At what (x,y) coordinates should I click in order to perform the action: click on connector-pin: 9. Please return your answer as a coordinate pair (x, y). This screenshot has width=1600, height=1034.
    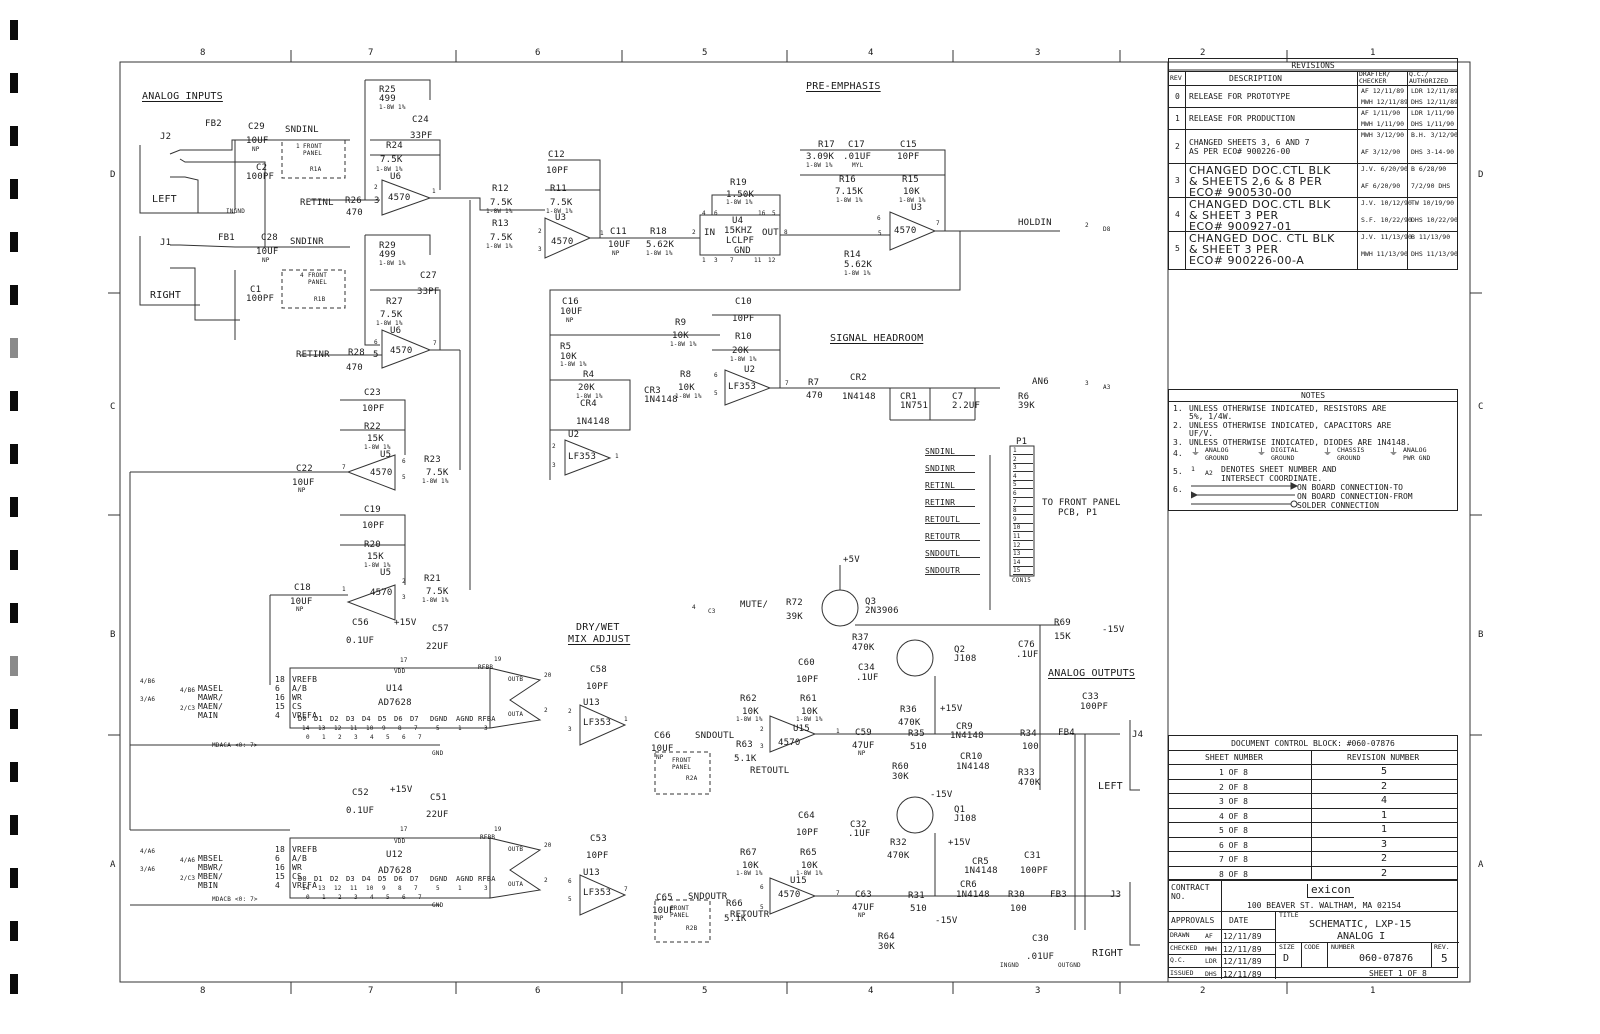
    Looking at the image, I should click on (1023, 520).